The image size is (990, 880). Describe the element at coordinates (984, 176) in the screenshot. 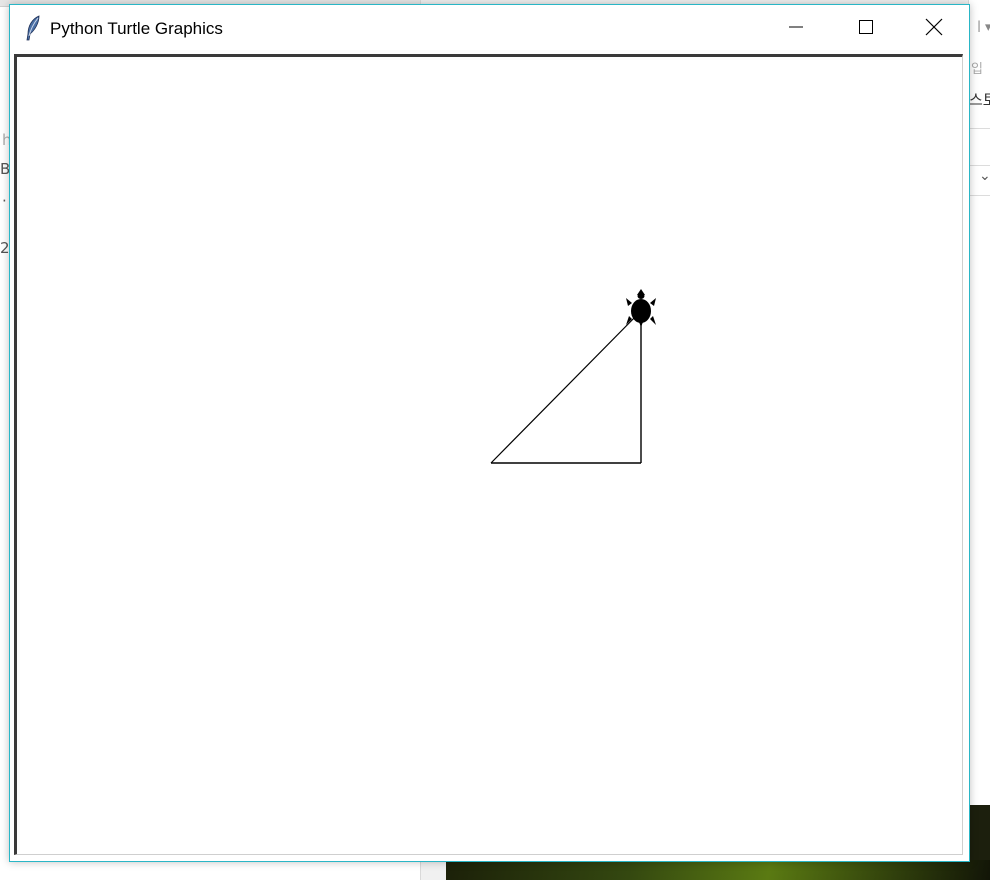

I see `background-text-fragment: ⌄` at that location.